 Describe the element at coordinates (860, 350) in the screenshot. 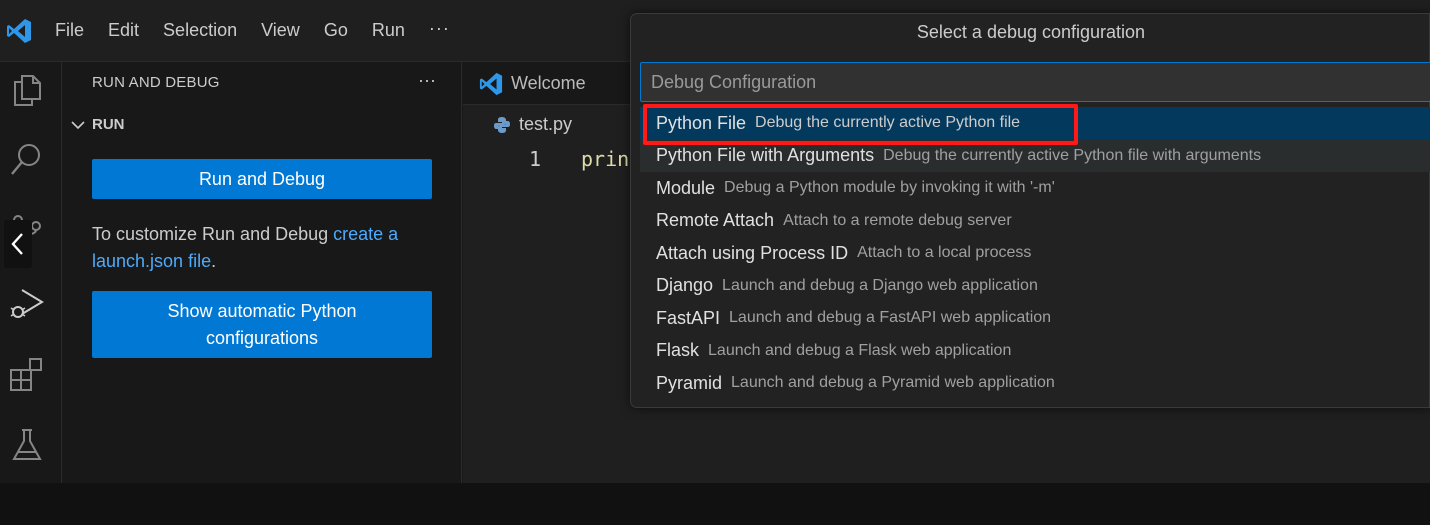

I see `quick-pick-item-description: Launch and debug a Flask web application` at that location.